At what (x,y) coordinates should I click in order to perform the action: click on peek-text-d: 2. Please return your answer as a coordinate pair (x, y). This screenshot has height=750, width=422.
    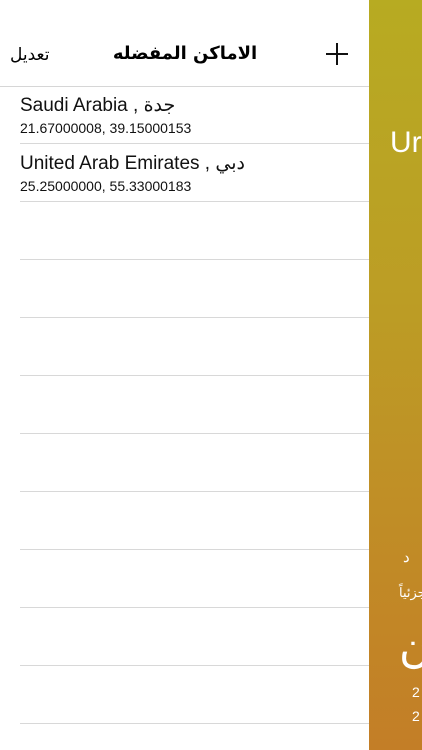
    Looking at the image, I should click on (416, 692).